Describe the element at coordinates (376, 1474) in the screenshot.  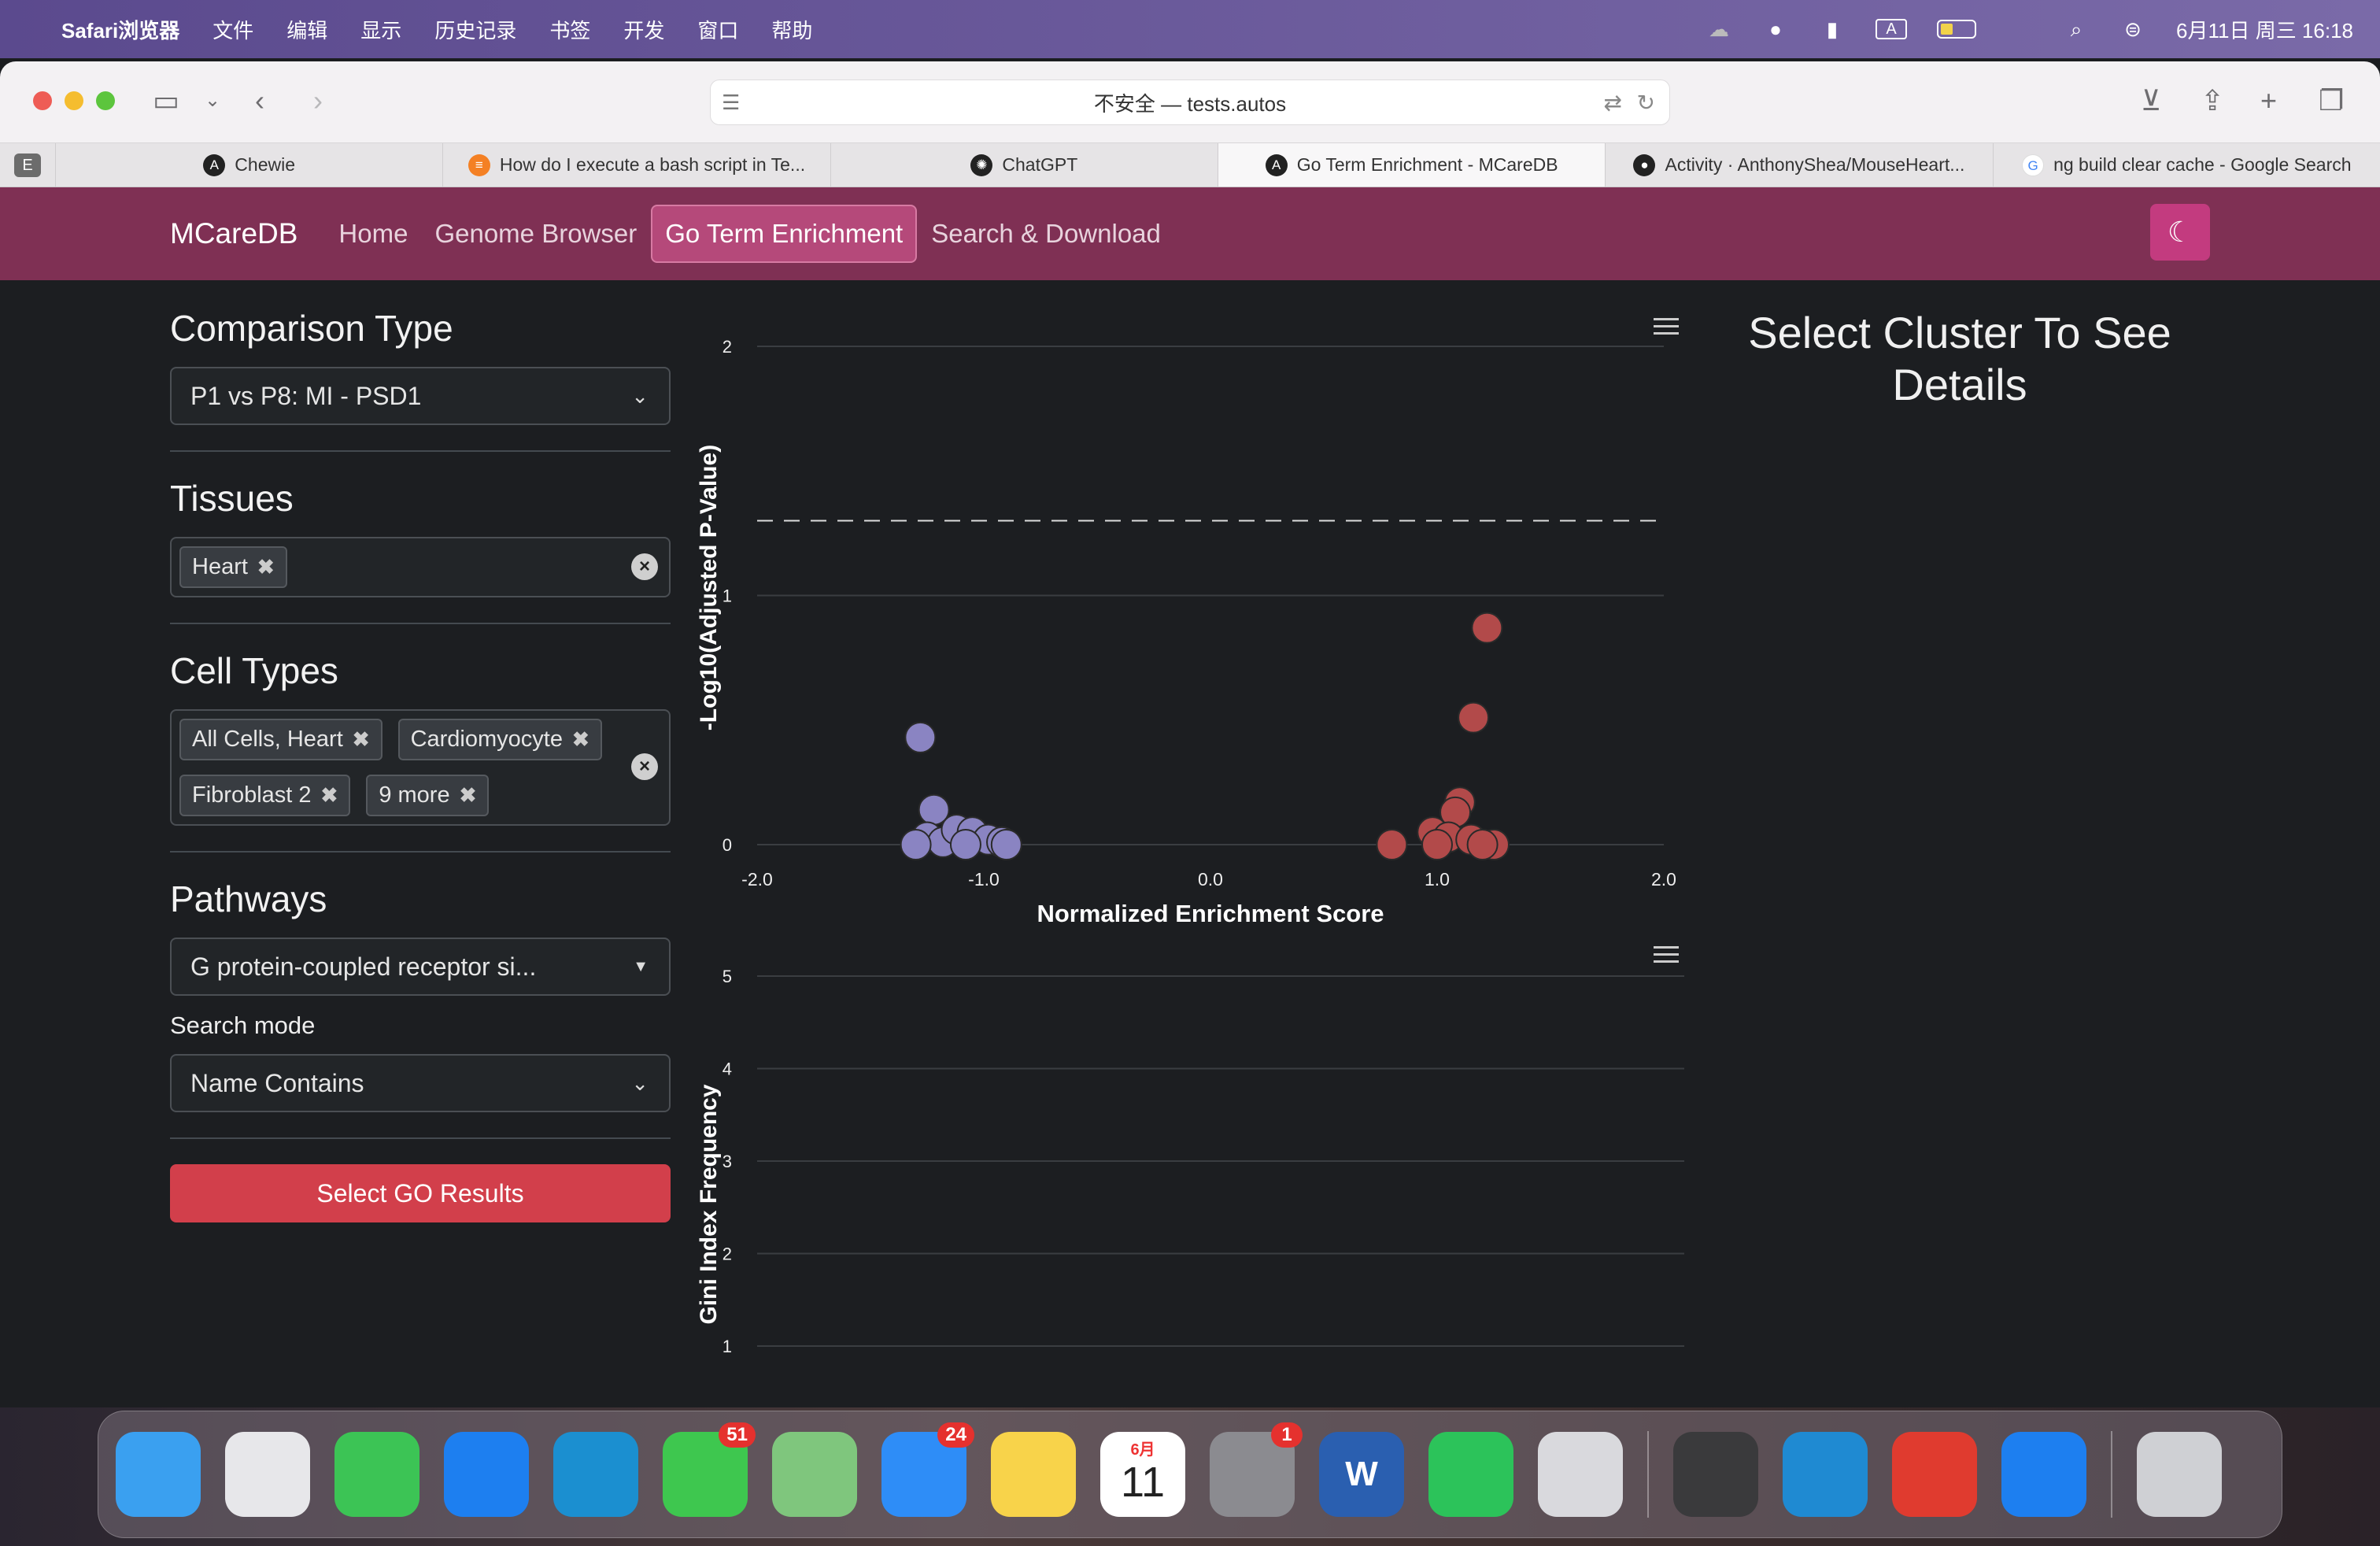
I see `facetime-icon` at that location.